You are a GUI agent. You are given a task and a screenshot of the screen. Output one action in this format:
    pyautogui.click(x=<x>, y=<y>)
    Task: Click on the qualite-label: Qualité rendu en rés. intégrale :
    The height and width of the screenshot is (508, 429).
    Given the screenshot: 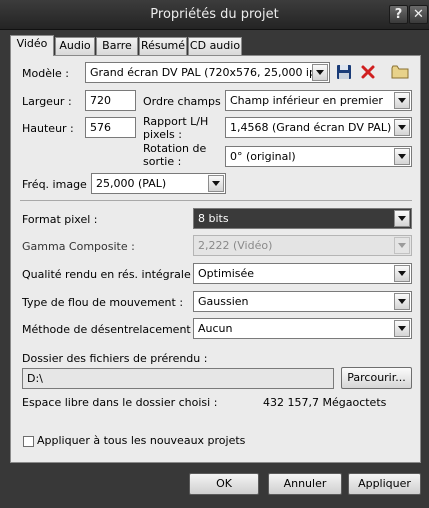 What is the action you would take?
    pyautogui.click(x=110, y=274)
    